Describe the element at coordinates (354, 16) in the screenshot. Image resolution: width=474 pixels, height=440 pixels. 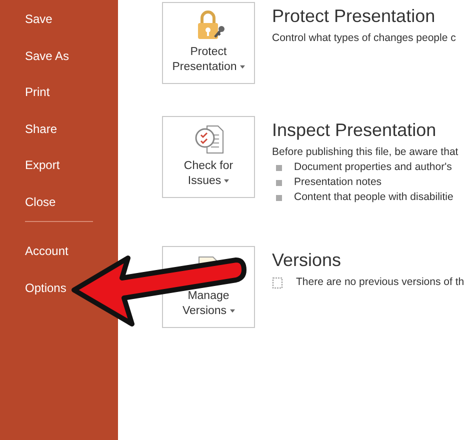
I see `section-title: Protect Presentation` at that location.